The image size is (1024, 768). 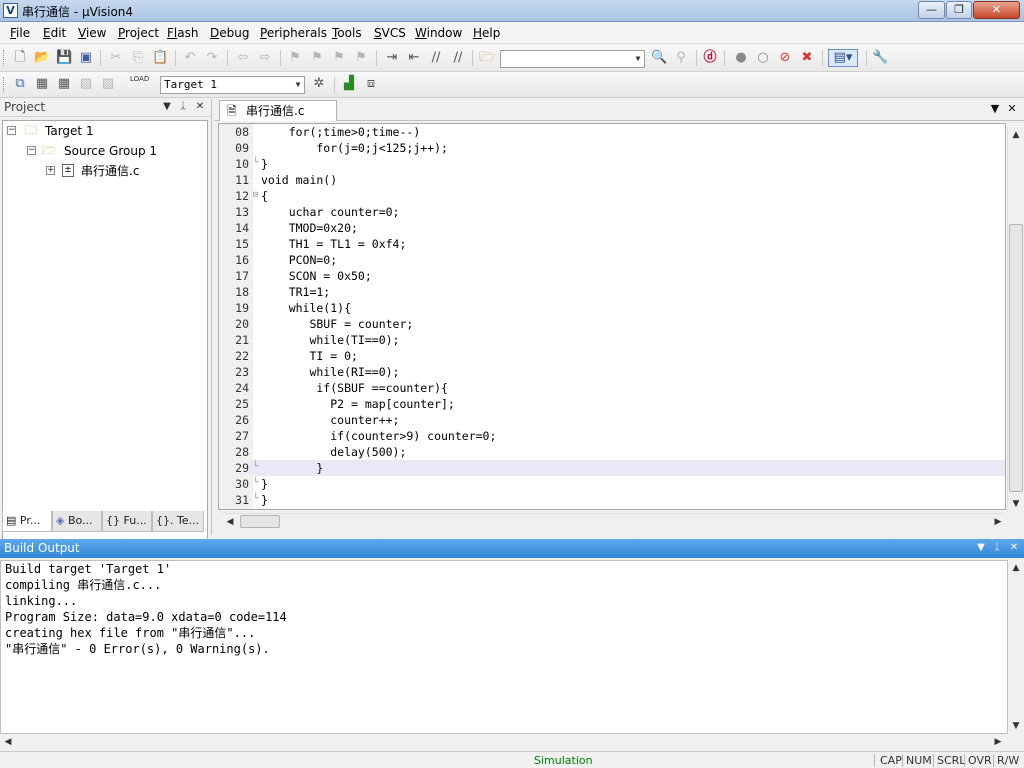 I want to click on start-debug-icon: ⓓ, so click(x=710, y=58).